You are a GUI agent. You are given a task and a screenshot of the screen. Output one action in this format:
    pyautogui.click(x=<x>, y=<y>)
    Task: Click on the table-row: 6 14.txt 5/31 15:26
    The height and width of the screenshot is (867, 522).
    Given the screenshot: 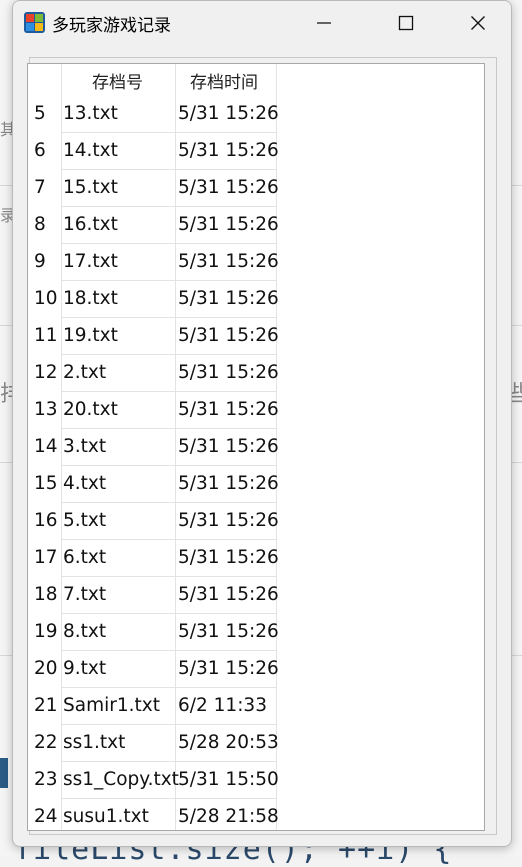 What is the action you would take?
    pyautogui.click(x=153, y=150)
    